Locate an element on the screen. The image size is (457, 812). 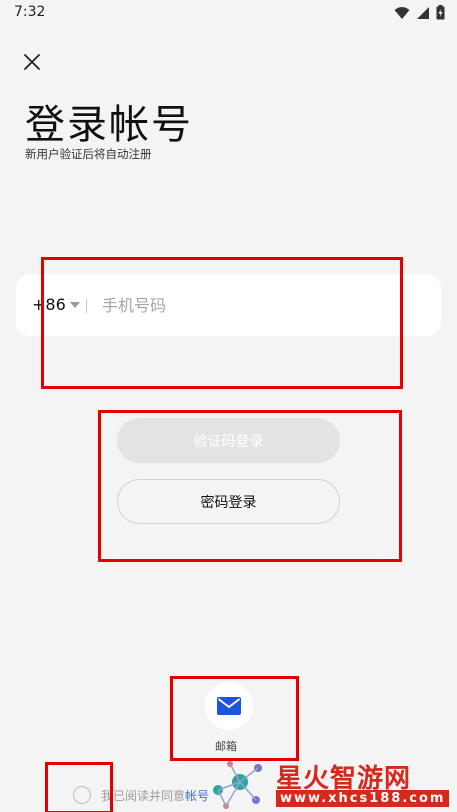
watermark: 星火智游网 www.xhcs188.com is located at coordinates (331, 784).